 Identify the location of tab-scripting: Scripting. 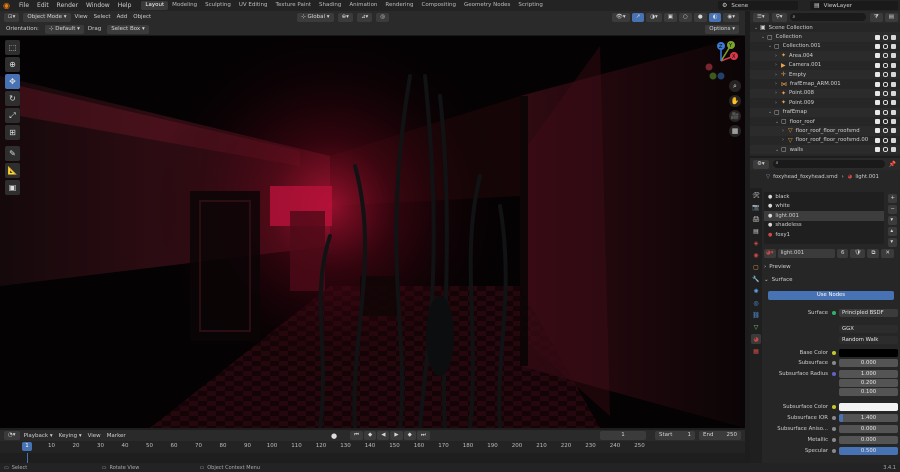
(530, 5).